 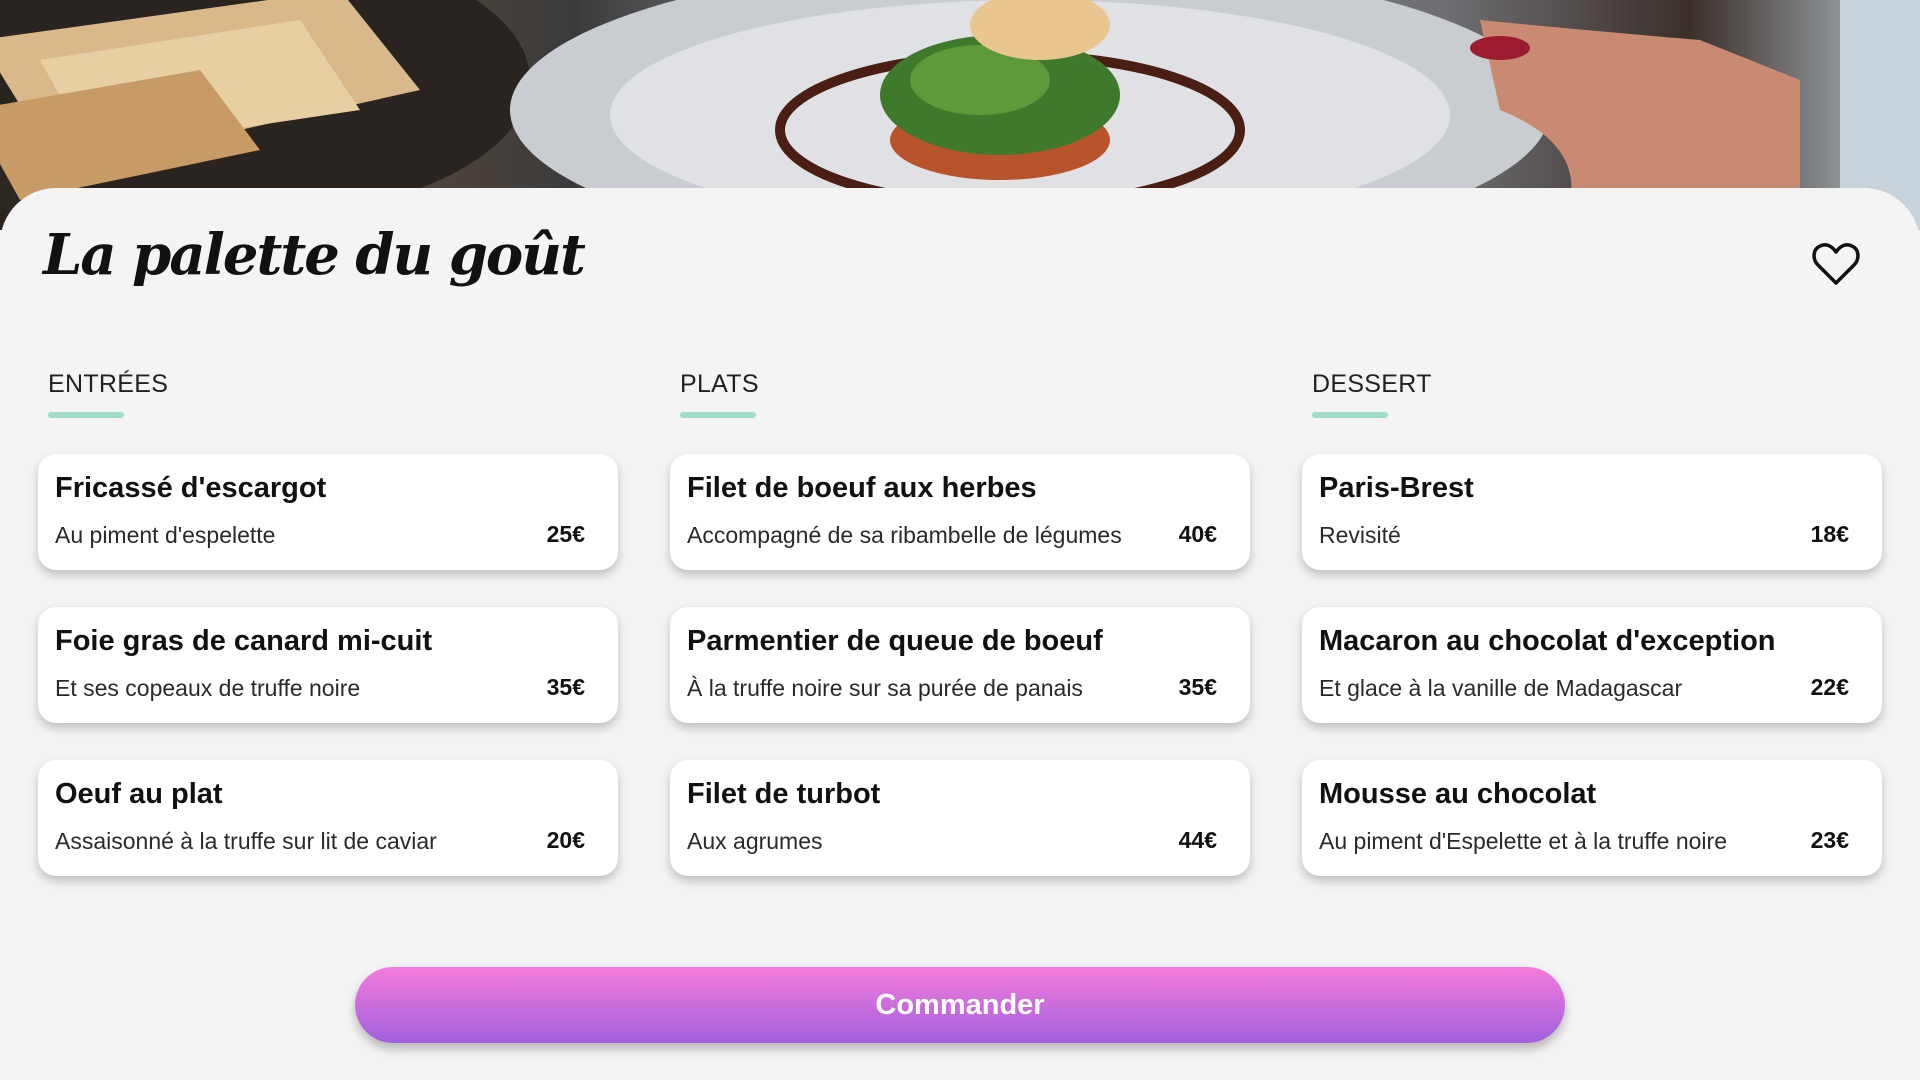 I want to click on dish-price: 40€, so click(x=1197, y=534).